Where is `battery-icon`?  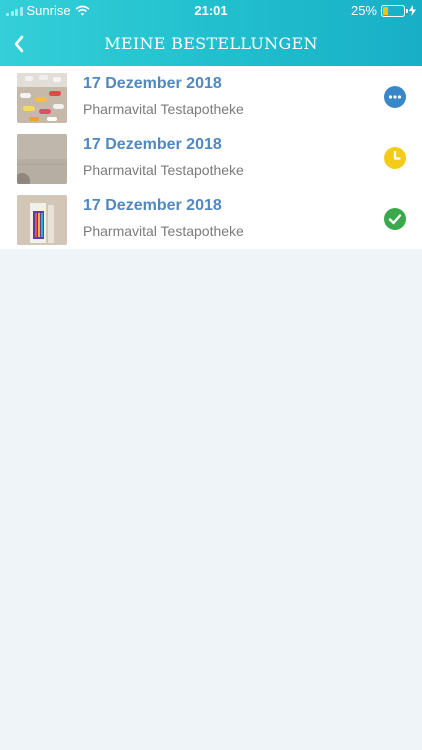 battery-icon is located at coordinates (394, 10).